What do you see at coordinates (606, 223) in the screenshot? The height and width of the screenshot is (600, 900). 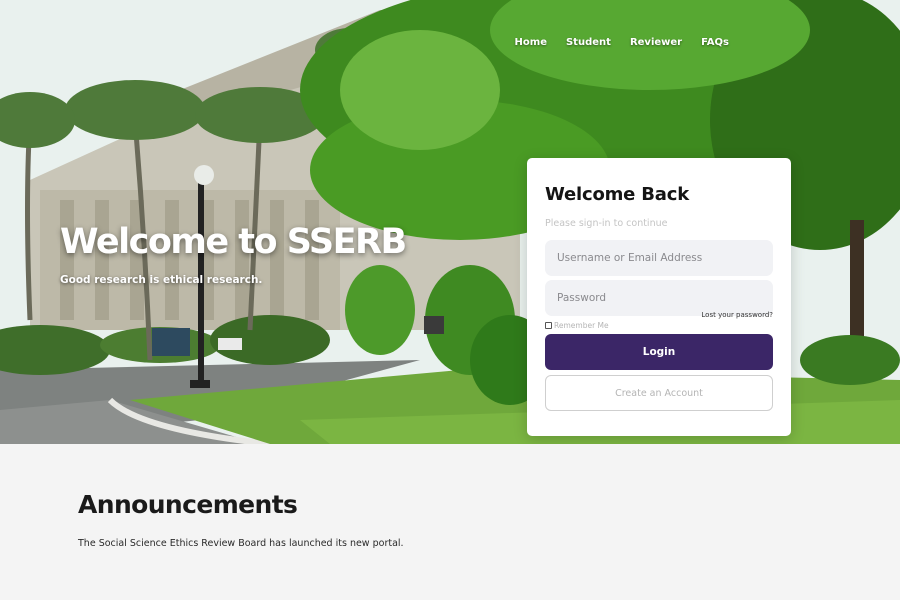 I see `login-subtitle: Please sign-in to continue` at bounding box center [606, 223].